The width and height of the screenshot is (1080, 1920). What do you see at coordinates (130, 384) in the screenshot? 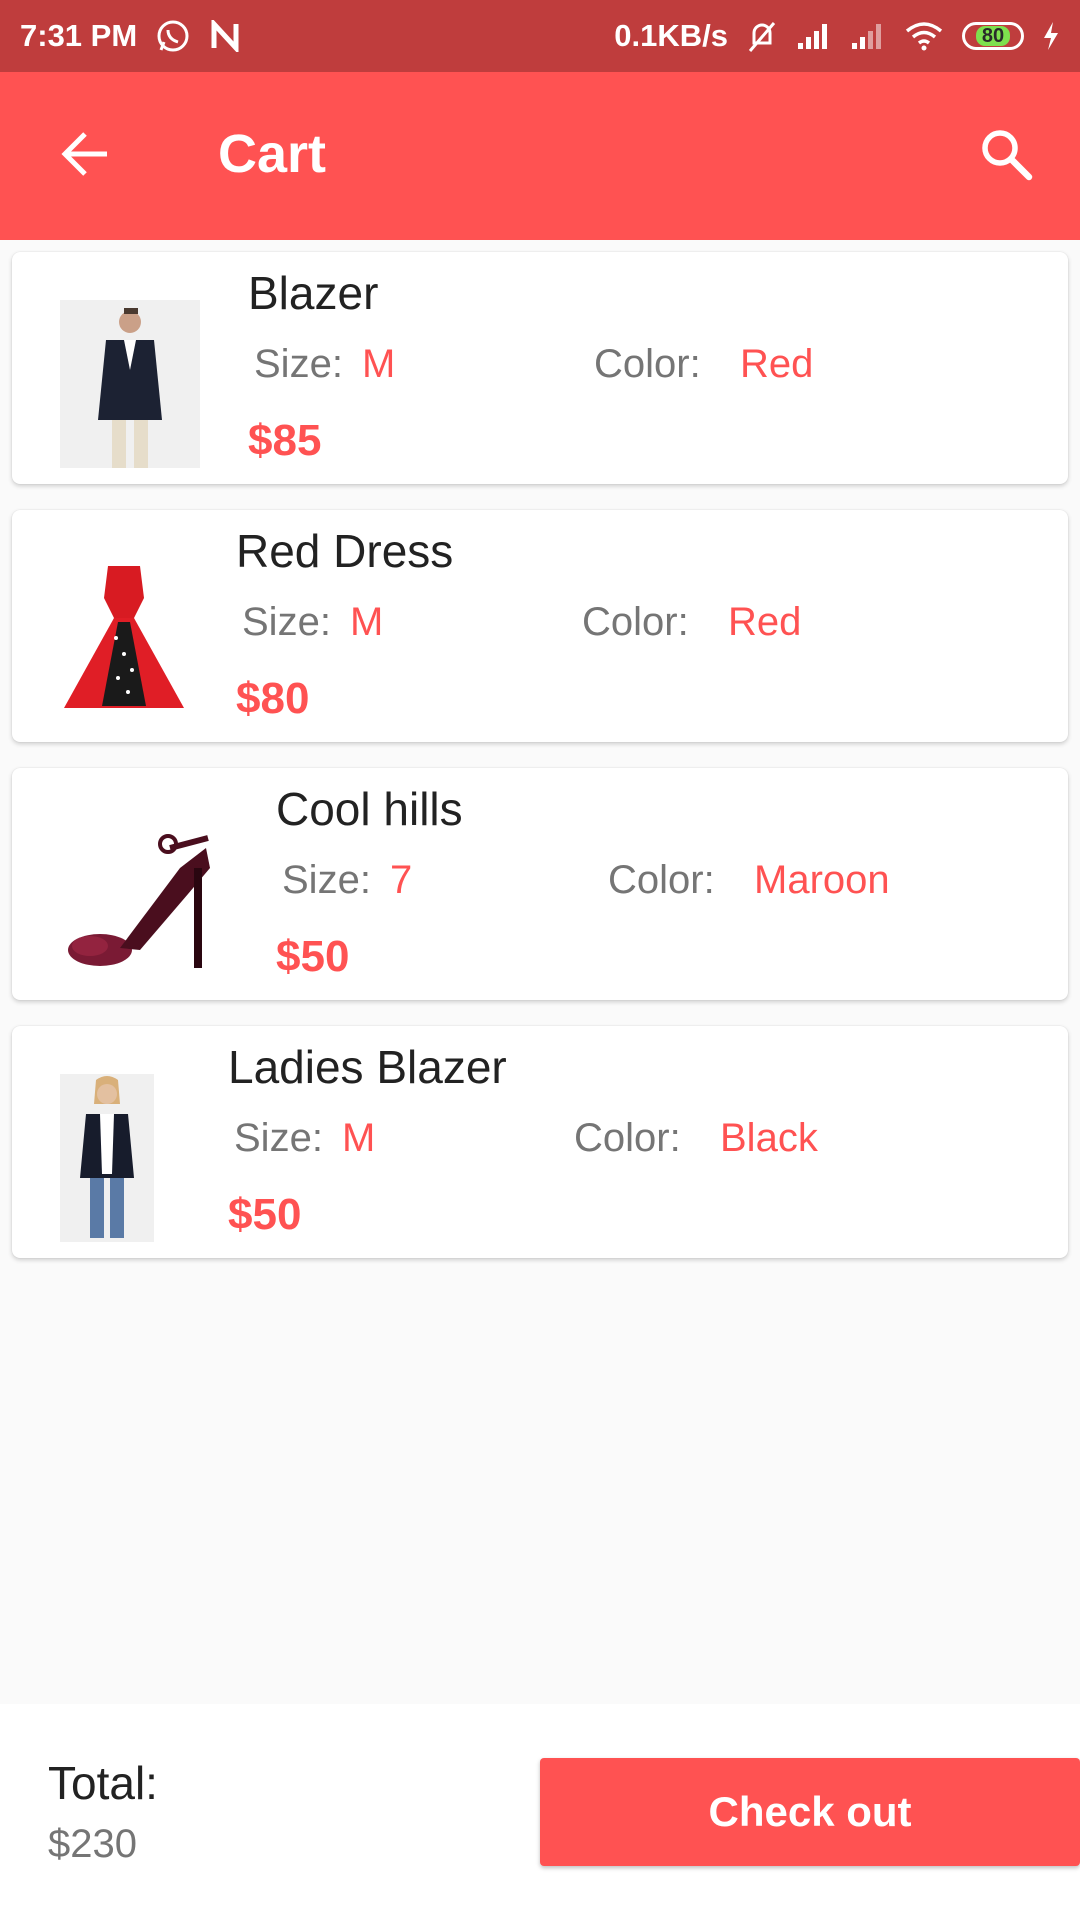
I see `mens-blazer-image` at bounding box center [130, 384].